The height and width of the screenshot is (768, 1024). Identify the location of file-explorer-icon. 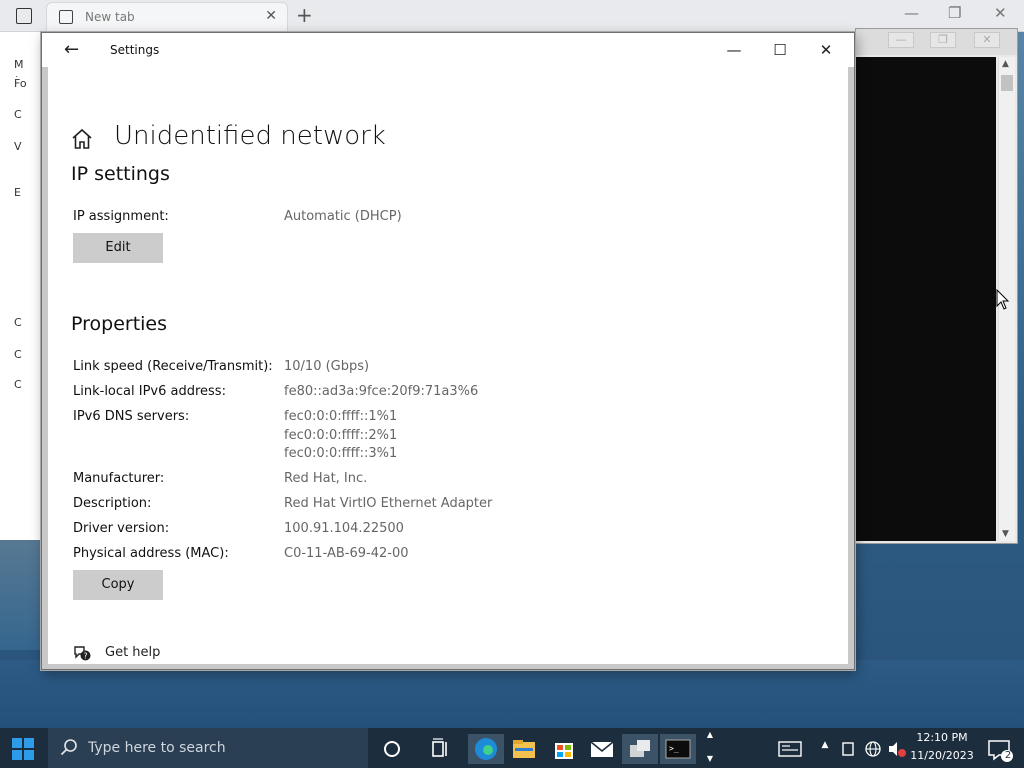
(524, 749).